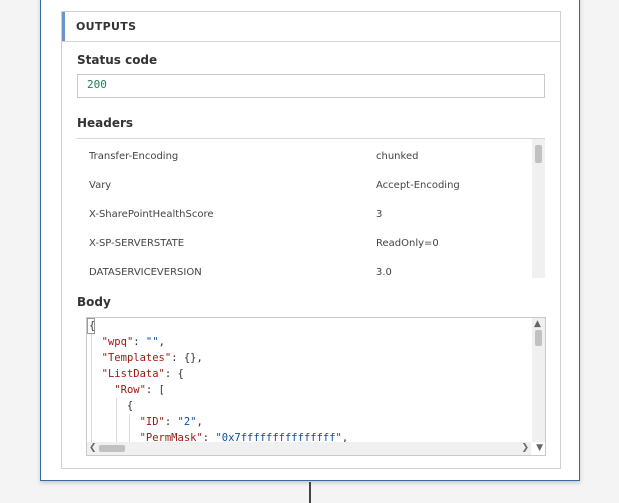 This screenshot has width=619, height=503. What do you see at coordinates (311, 86) in the screenshot?
I see `status-code-field: 200` at bounding box center [311, 86].